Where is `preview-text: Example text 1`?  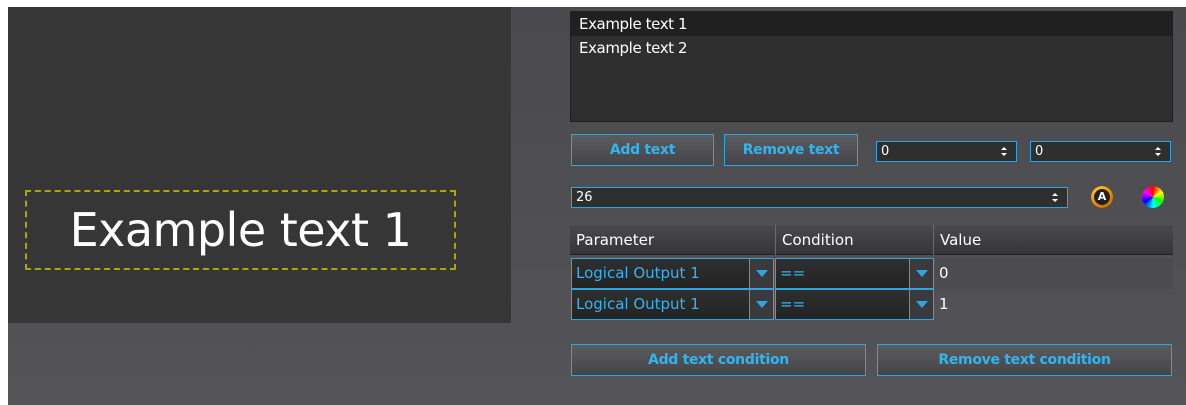
preview-text: Example text 1 is located at coordinates (240, 230).